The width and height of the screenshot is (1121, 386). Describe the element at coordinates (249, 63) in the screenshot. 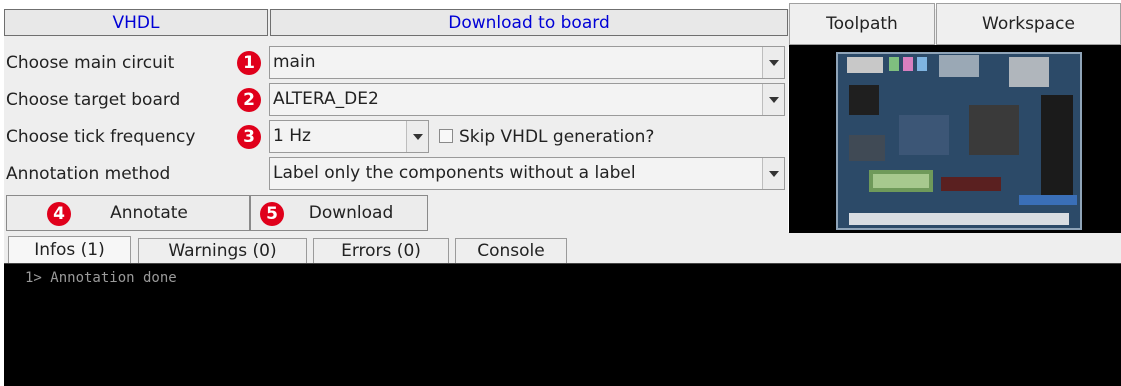

I see `badge-1: 1` at that location.